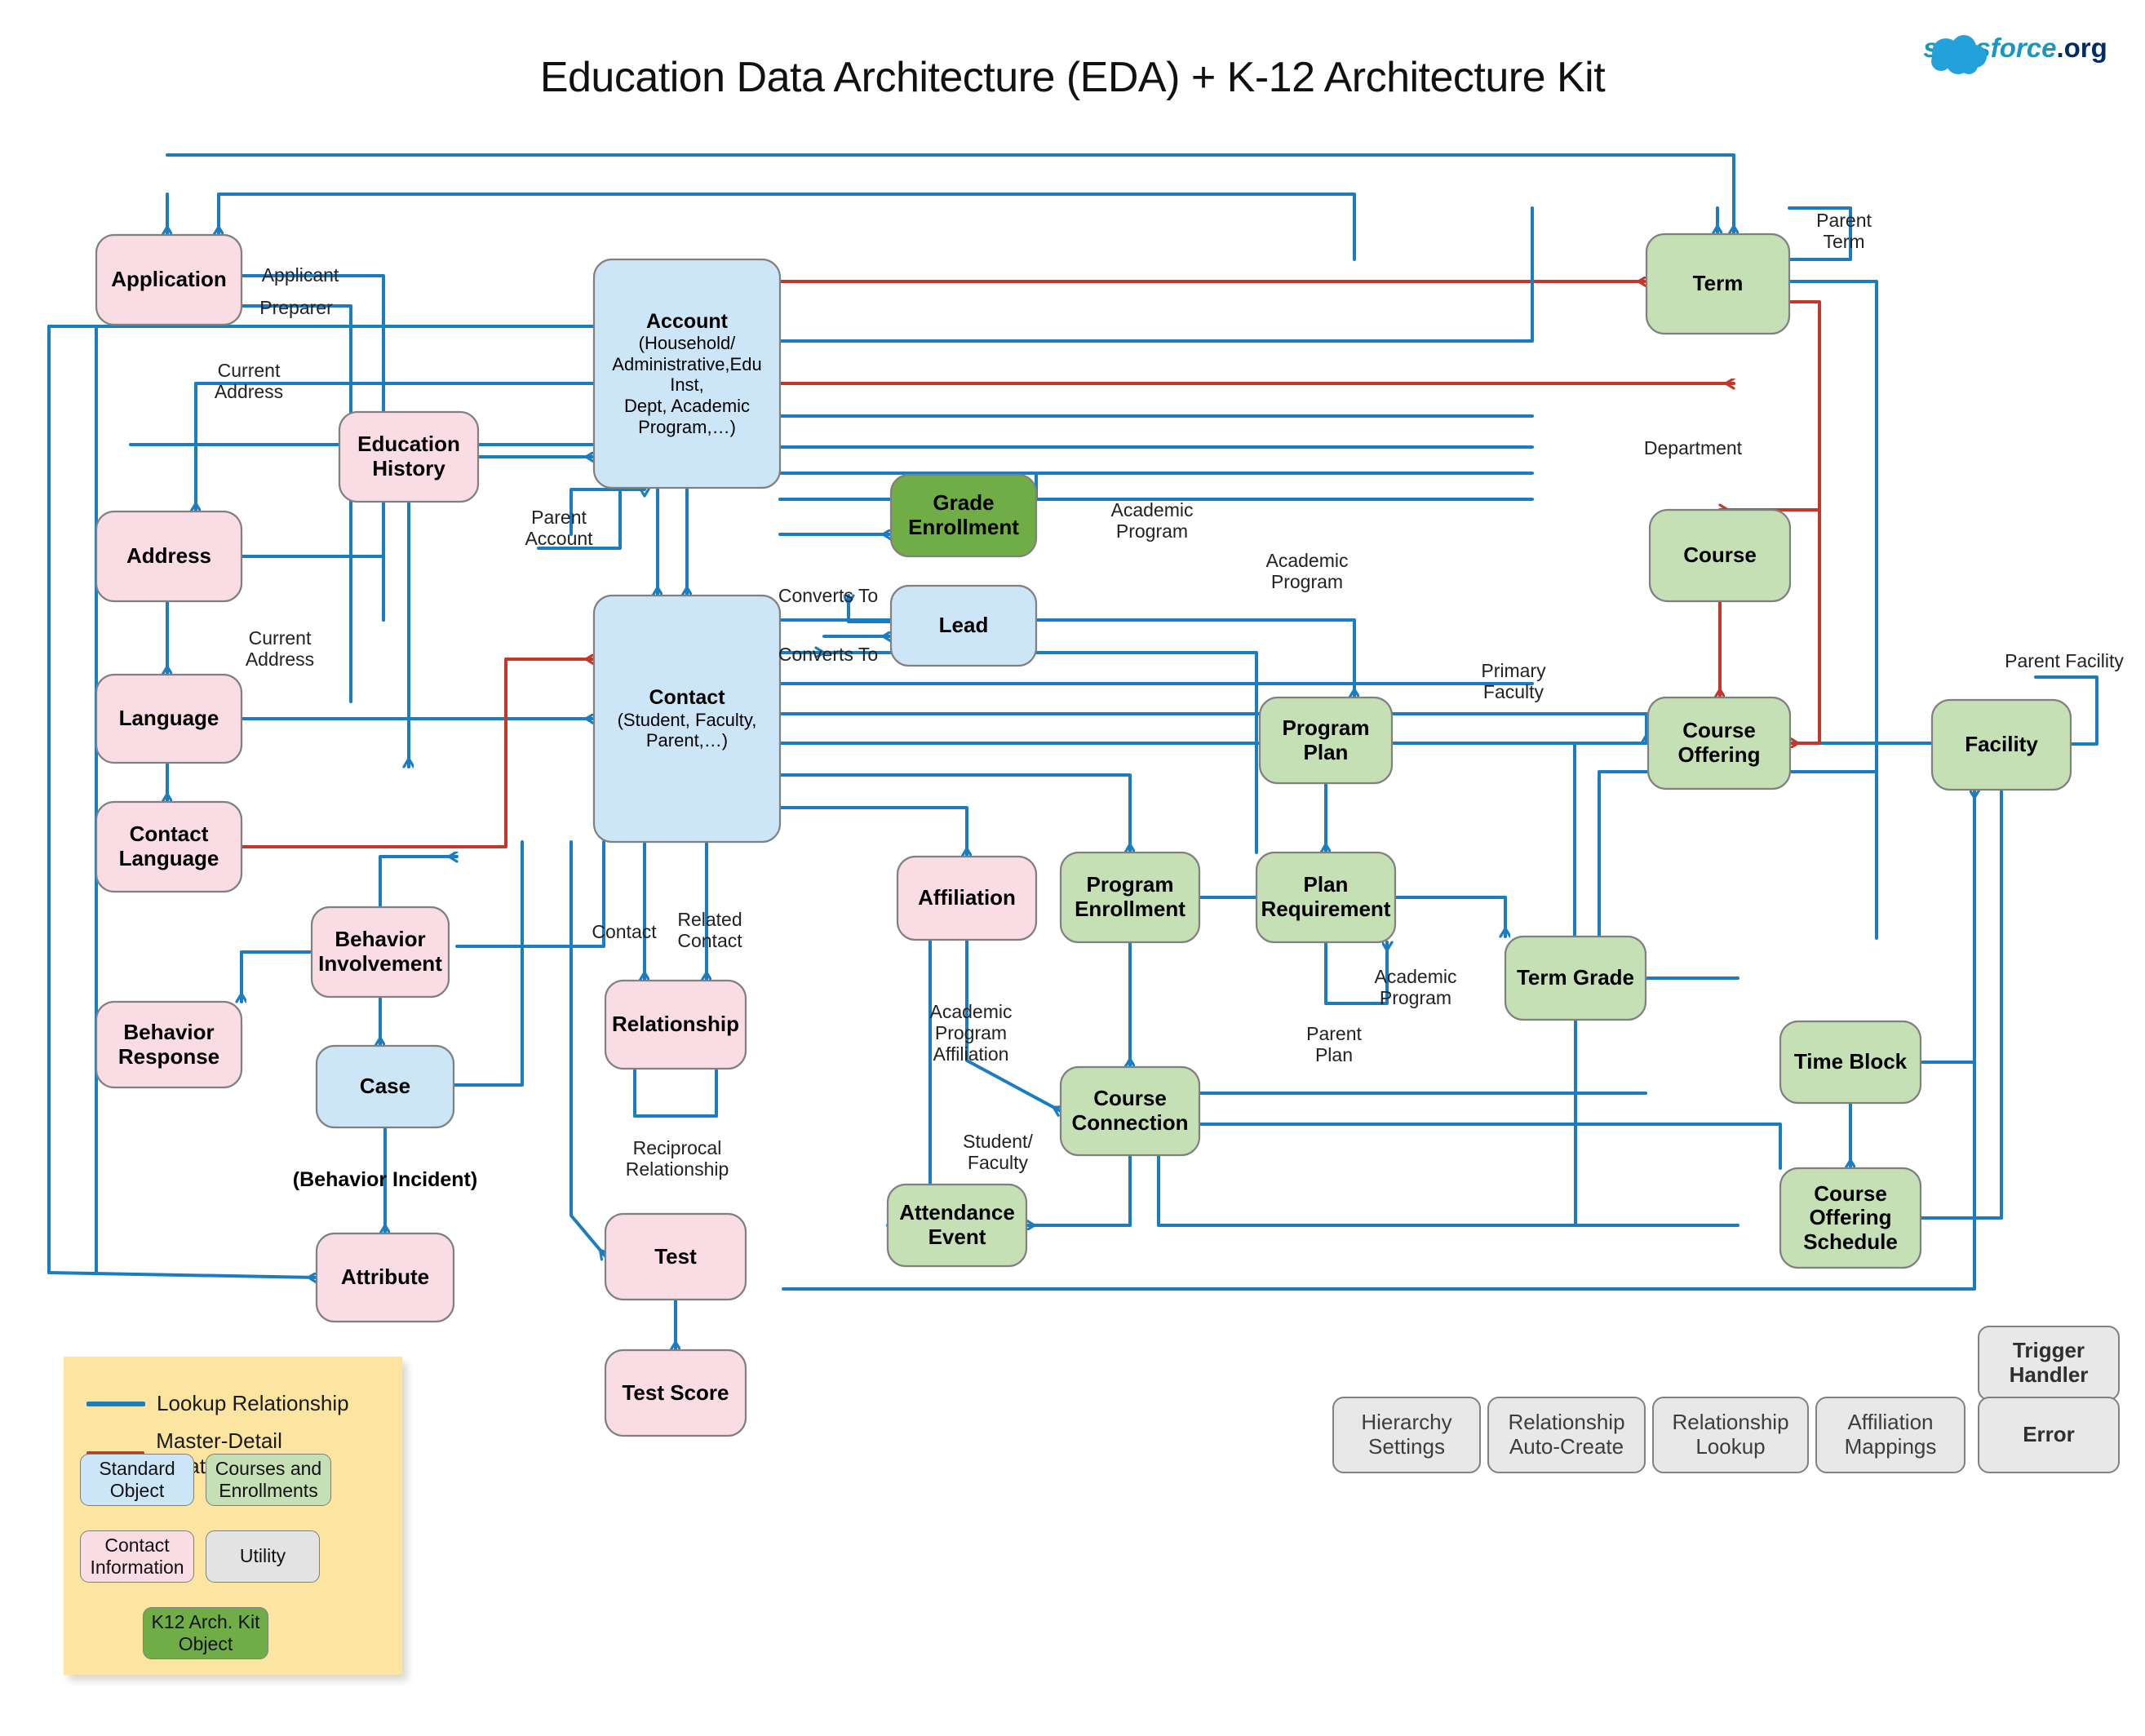  Describe the element at coordinates (1844, 231) in the screenshot. I see `edge-label-parent_term: Parent Term` at that location.